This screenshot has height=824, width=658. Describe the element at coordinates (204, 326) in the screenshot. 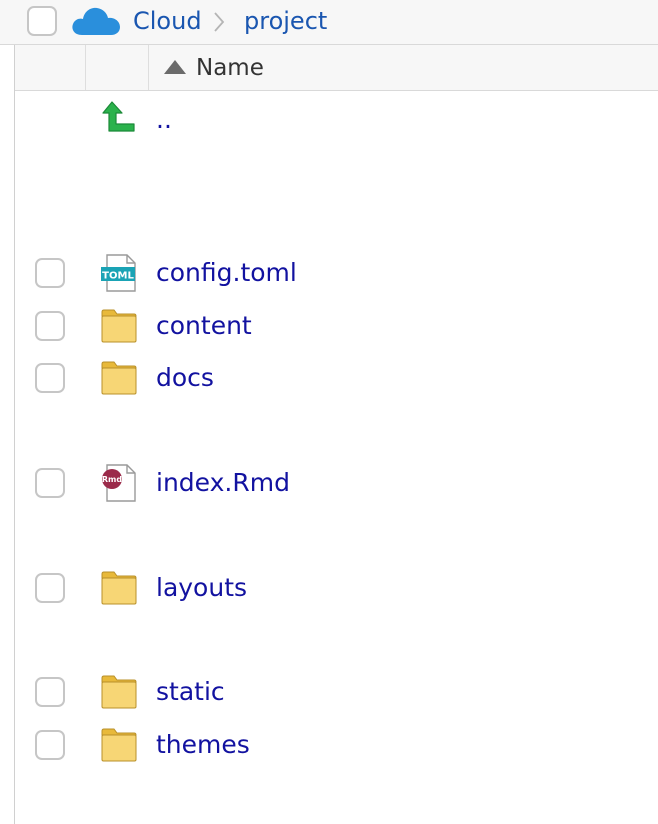

I see `folder-link: content` at that location.